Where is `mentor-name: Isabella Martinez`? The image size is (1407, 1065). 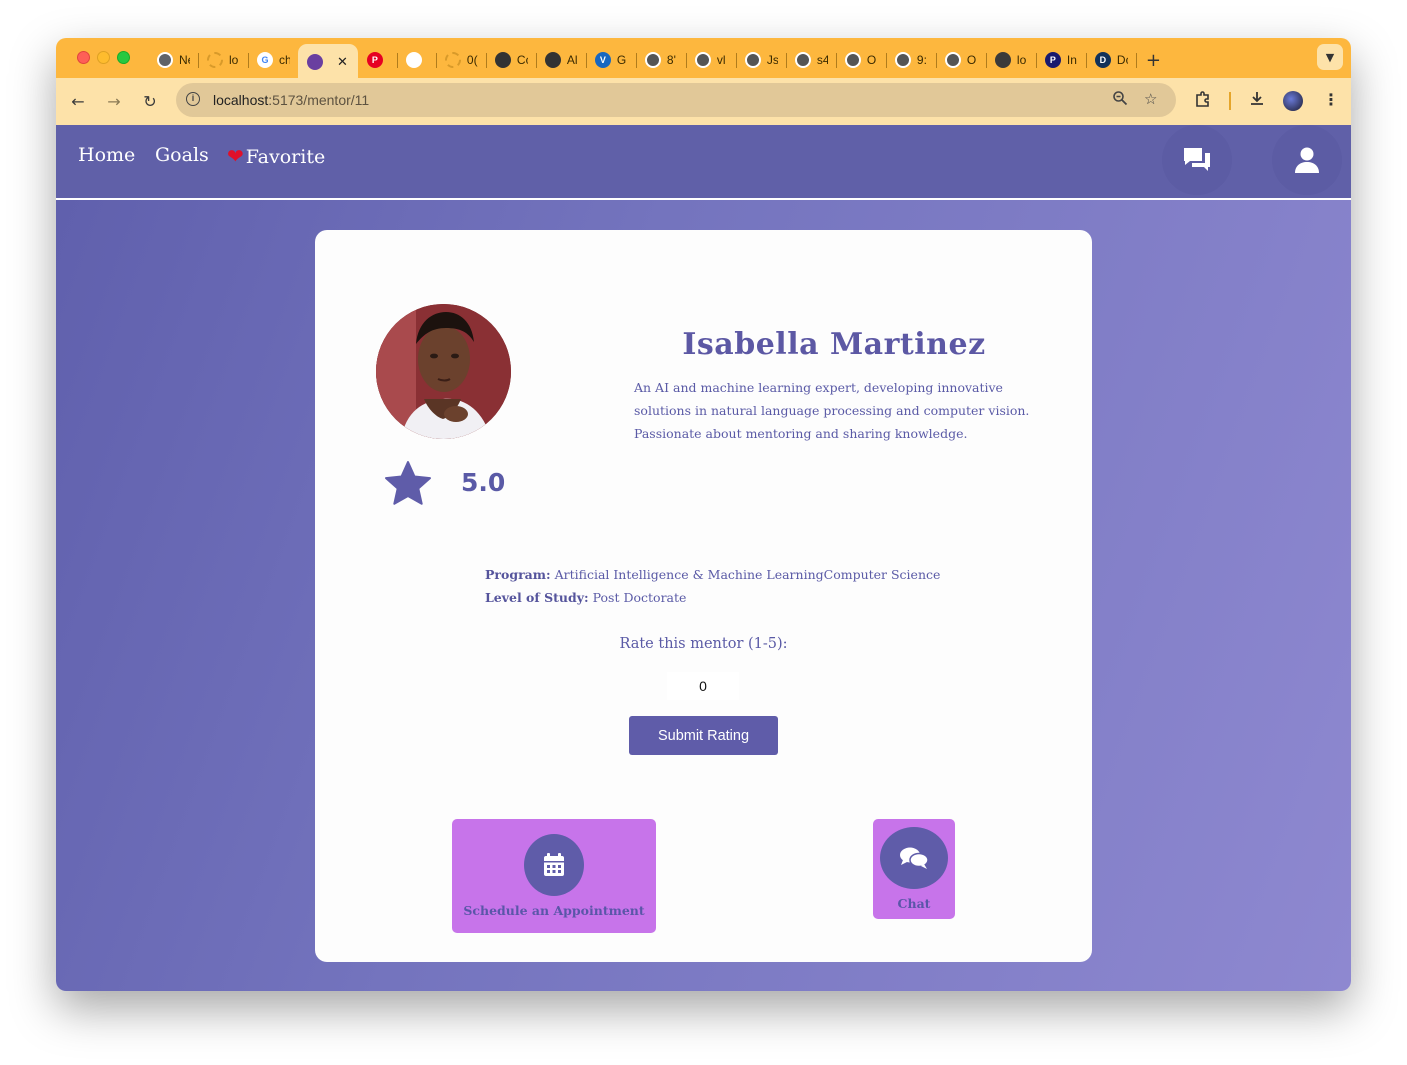
mentor-name: Isabella Martinez is located at coordinates (834, 344).